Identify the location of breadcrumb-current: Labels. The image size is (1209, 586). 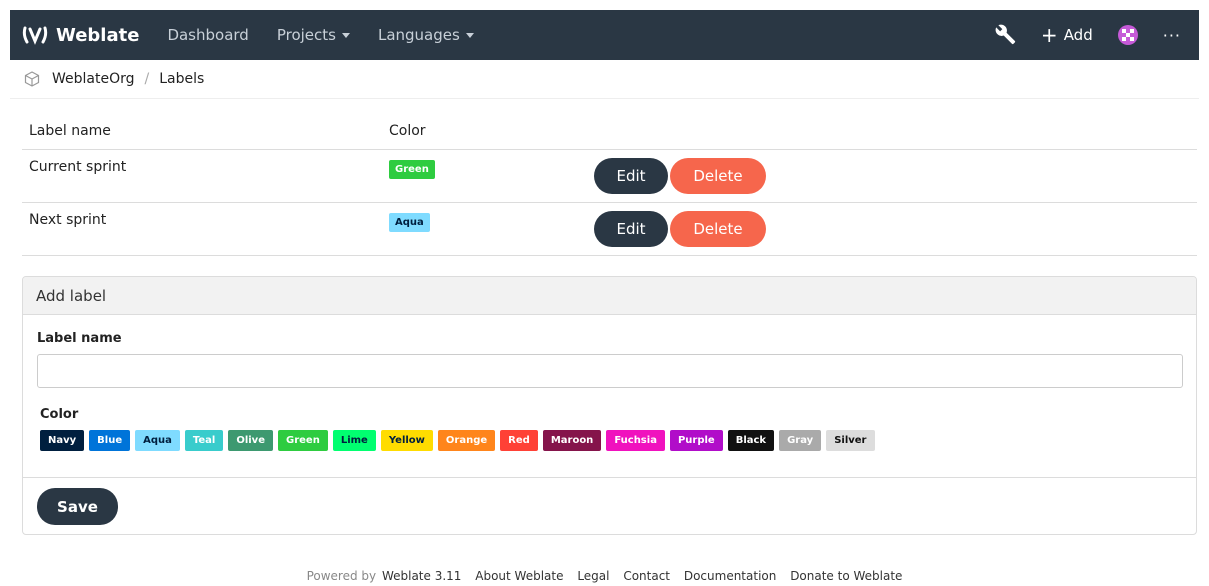
(181, 79).